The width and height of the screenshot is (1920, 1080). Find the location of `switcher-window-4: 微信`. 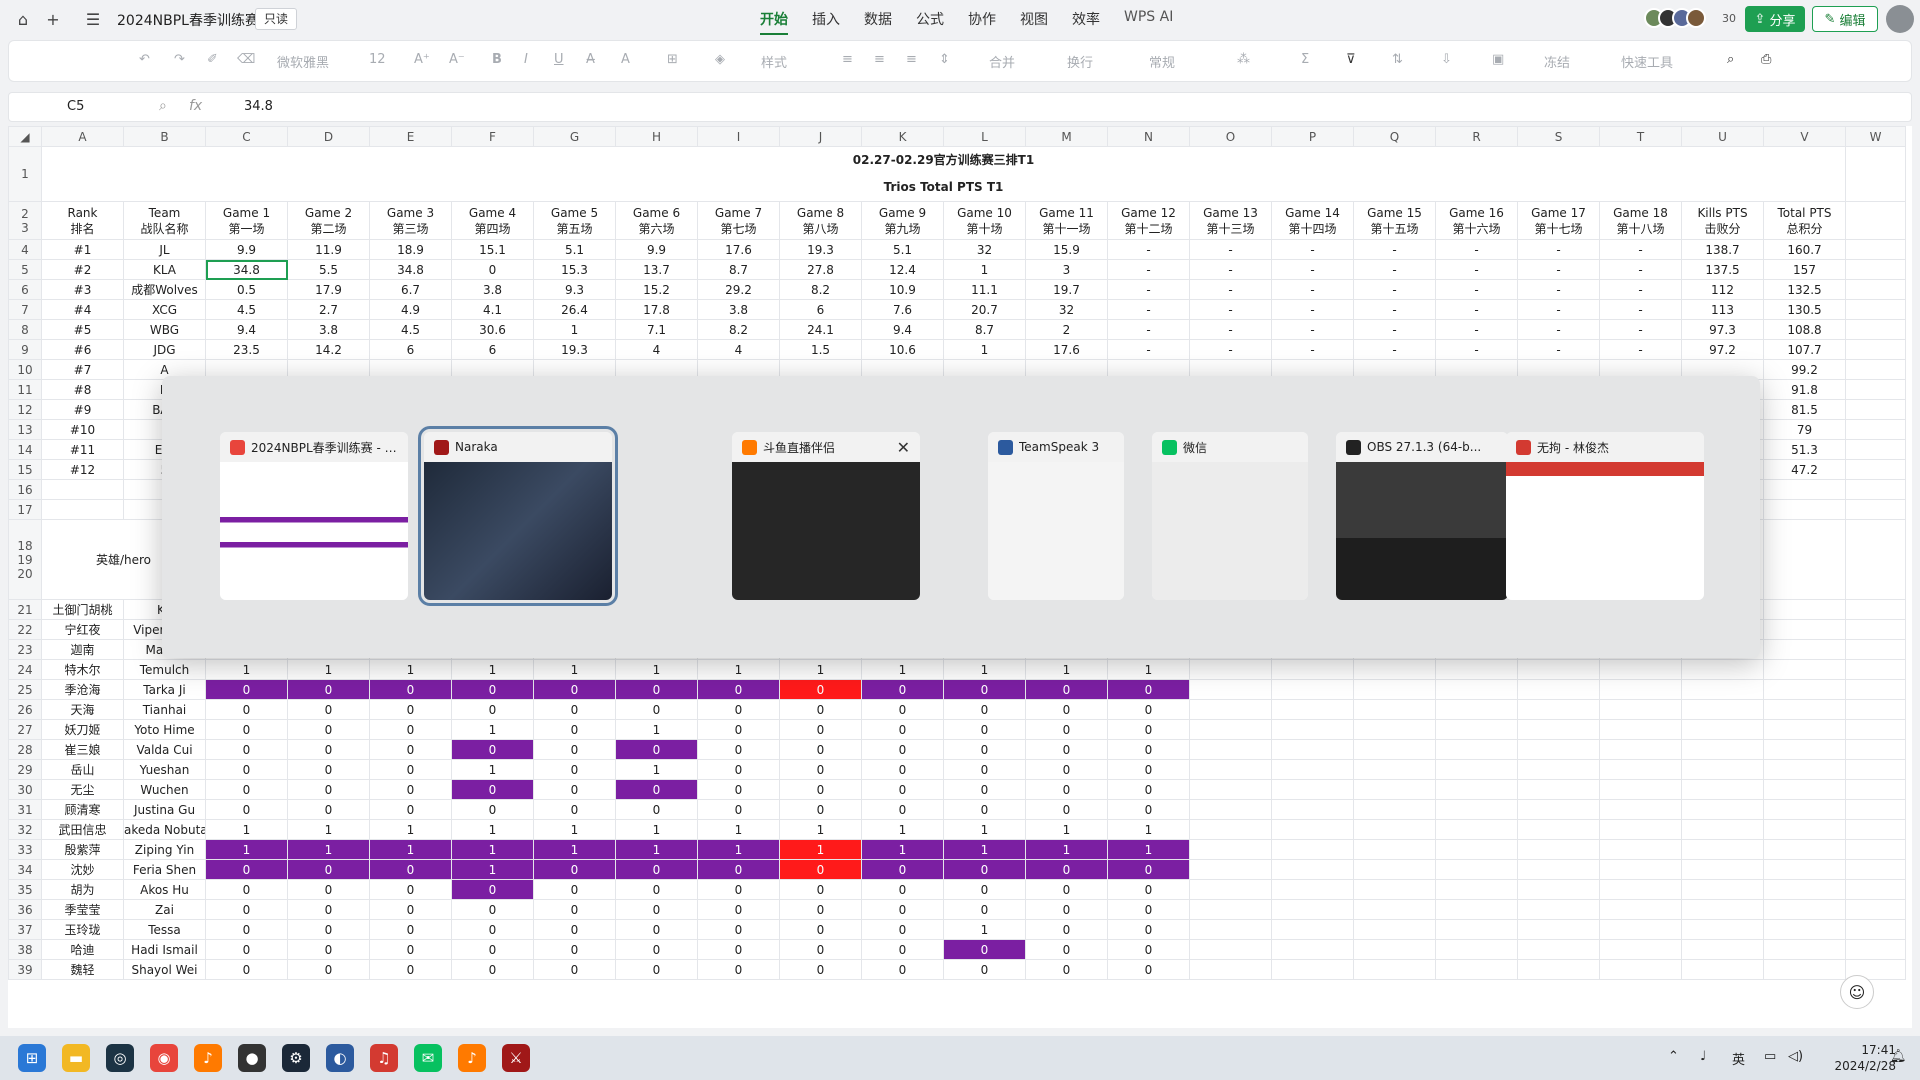

switcher-window-4: 微信 is located at coordinates (1230, 516).